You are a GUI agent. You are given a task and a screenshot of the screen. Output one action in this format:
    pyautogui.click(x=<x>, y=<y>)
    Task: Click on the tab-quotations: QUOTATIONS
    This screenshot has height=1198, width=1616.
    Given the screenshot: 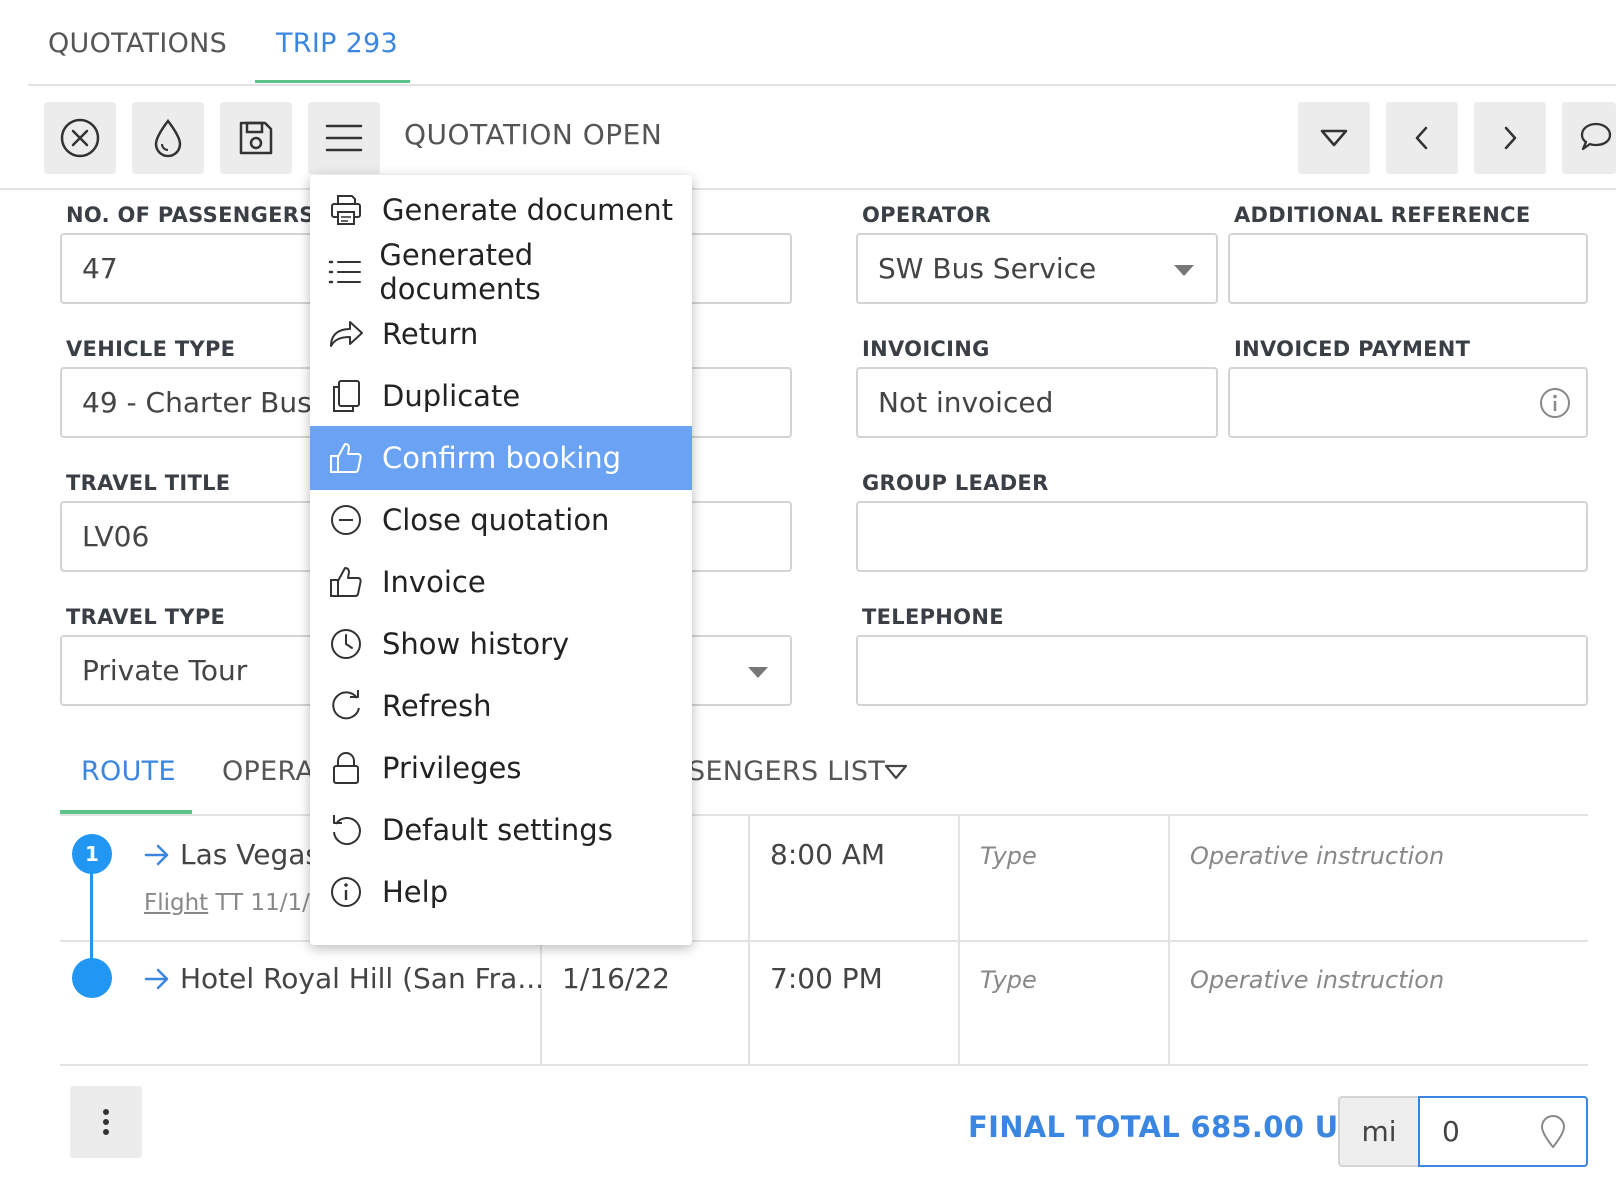 What is the action you would take?
    pyautogui.click(x=137, y=43)
    